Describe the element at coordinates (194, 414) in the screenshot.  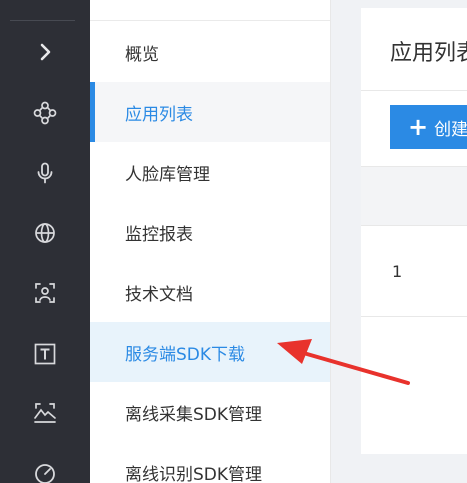
I see `menu-item-label: 离线采集SDK管理` at that location.